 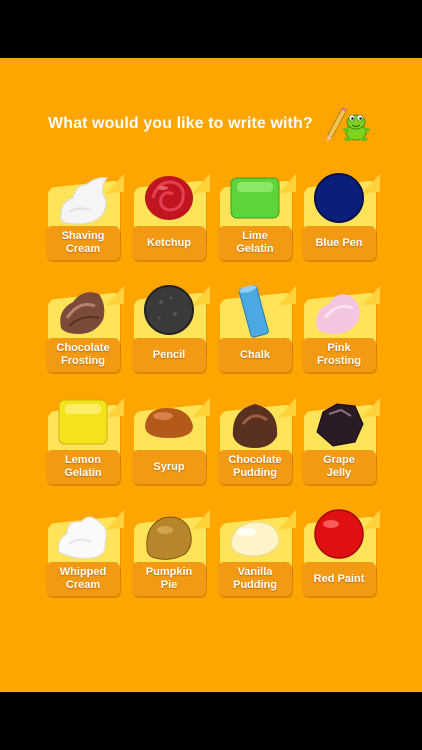 What do you see at coordinates (255, 426) in the screenshot?
I see `chocolate-pudding-icon` at bounding box center [255, 426].